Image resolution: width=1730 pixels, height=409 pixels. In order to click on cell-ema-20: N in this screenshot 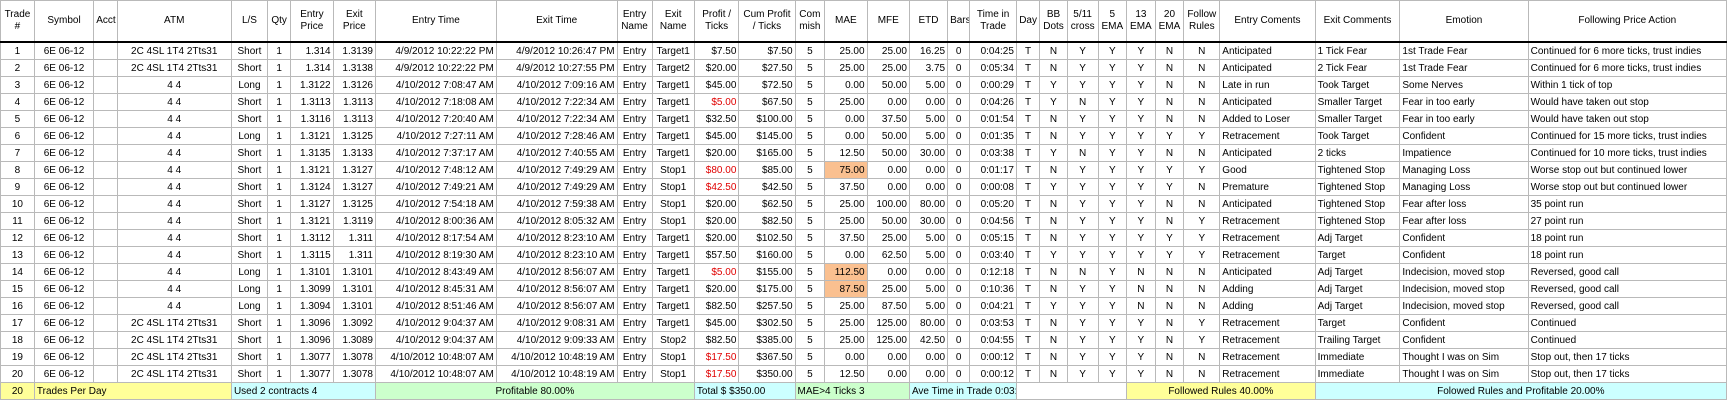, I will do `click(1169, 102)`.